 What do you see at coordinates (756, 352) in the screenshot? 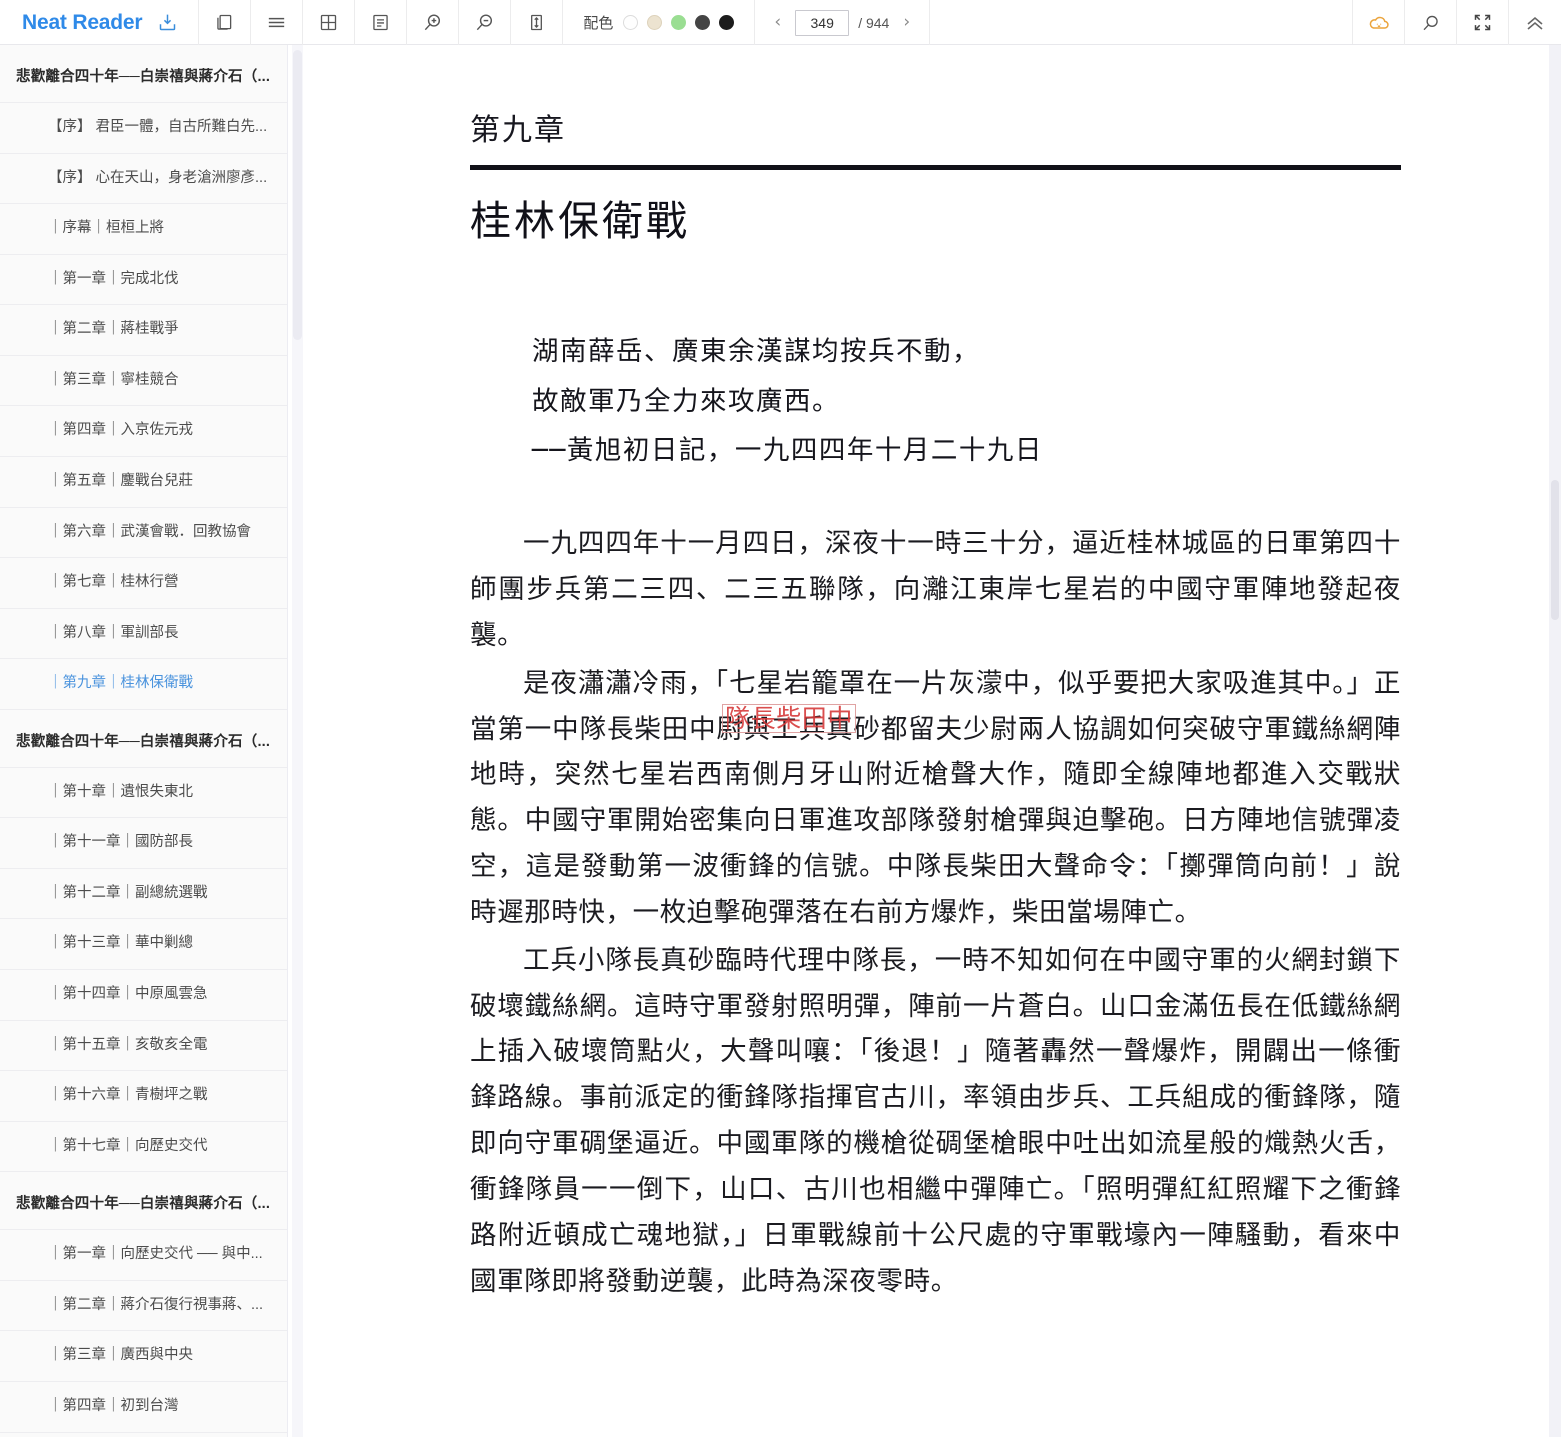
I see `epigraph-line-1: 湖南薛岳、廣東余漢謀均按兵不動，` at bounding box center [756, 352].